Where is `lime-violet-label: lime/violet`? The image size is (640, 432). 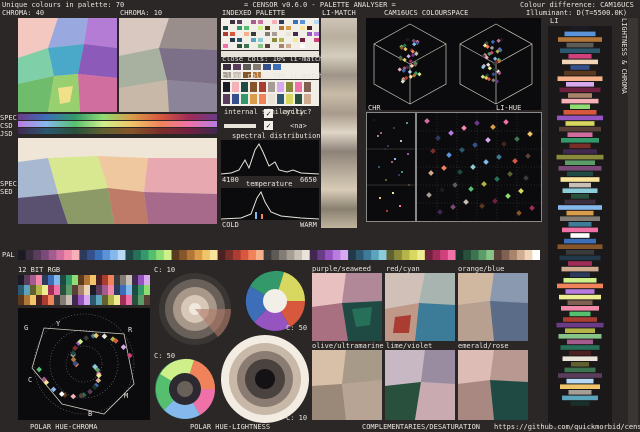 lime-violet-label: lime/violet is located at coordinates (409, 346).